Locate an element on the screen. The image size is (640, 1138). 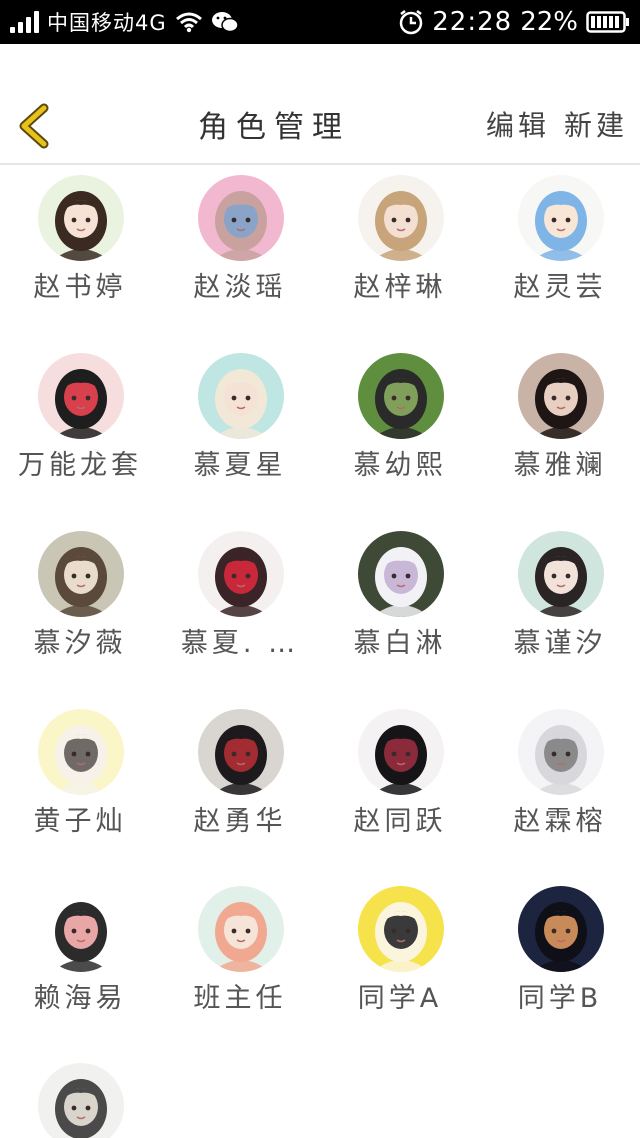
role-name: 赵勇华 is located at coordinates (240, 821).